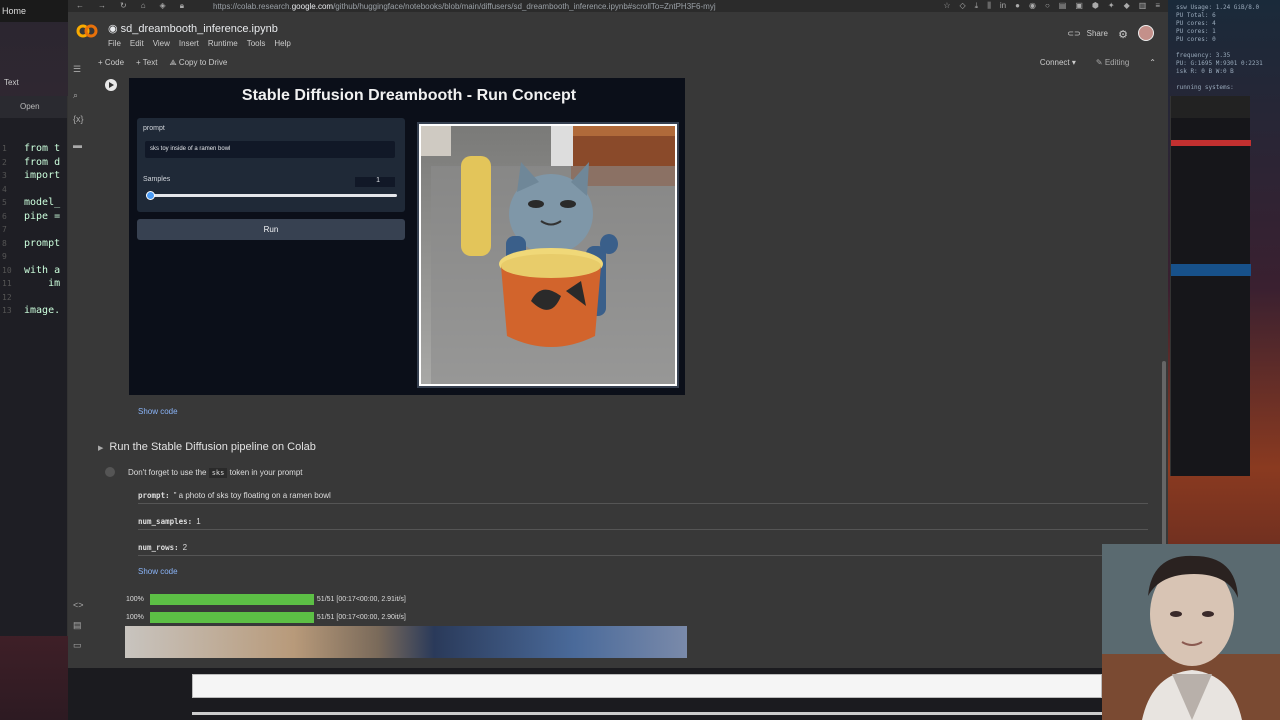 The height and width of the screenshot is (720, 1280). What do you see at coordinates (162, 547) in the screenshot?
I see `param-num-rows: num_rows: 2` at bounding box center [162, 547].